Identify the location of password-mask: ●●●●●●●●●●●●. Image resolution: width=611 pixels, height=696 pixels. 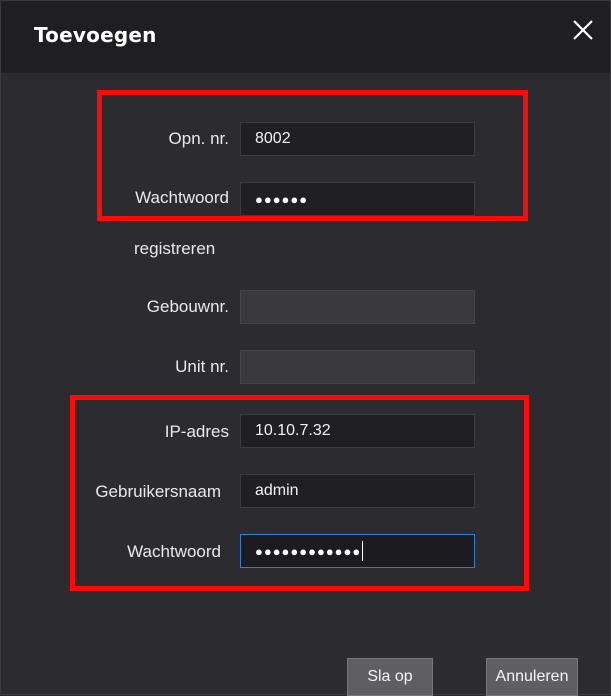
(308, 551).